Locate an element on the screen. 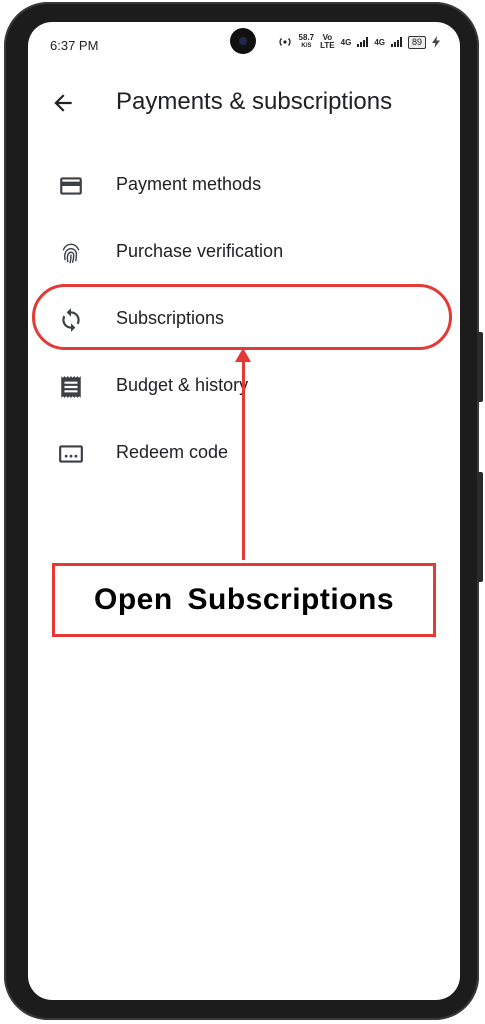 This screenshot has height=1024, width=485. redeem-code-icon is located at coordinates (71, 454).